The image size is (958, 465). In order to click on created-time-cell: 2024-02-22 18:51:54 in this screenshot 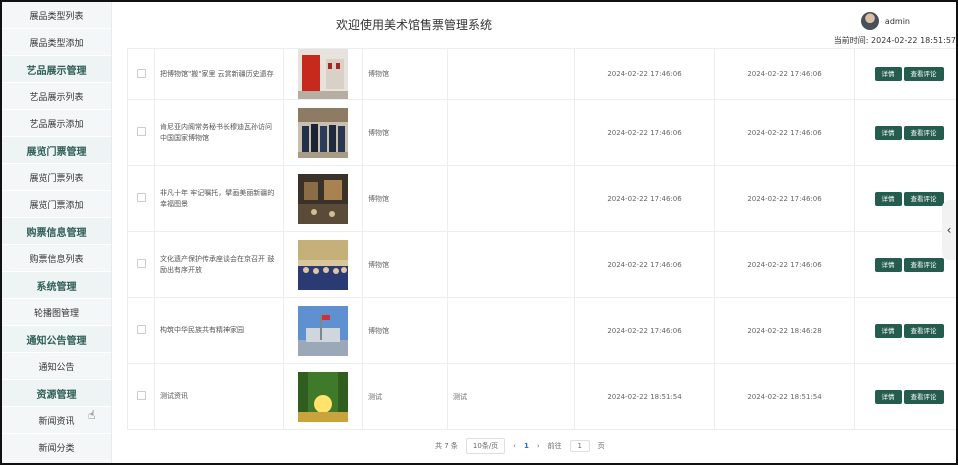, I will do `click(644, 396)`.